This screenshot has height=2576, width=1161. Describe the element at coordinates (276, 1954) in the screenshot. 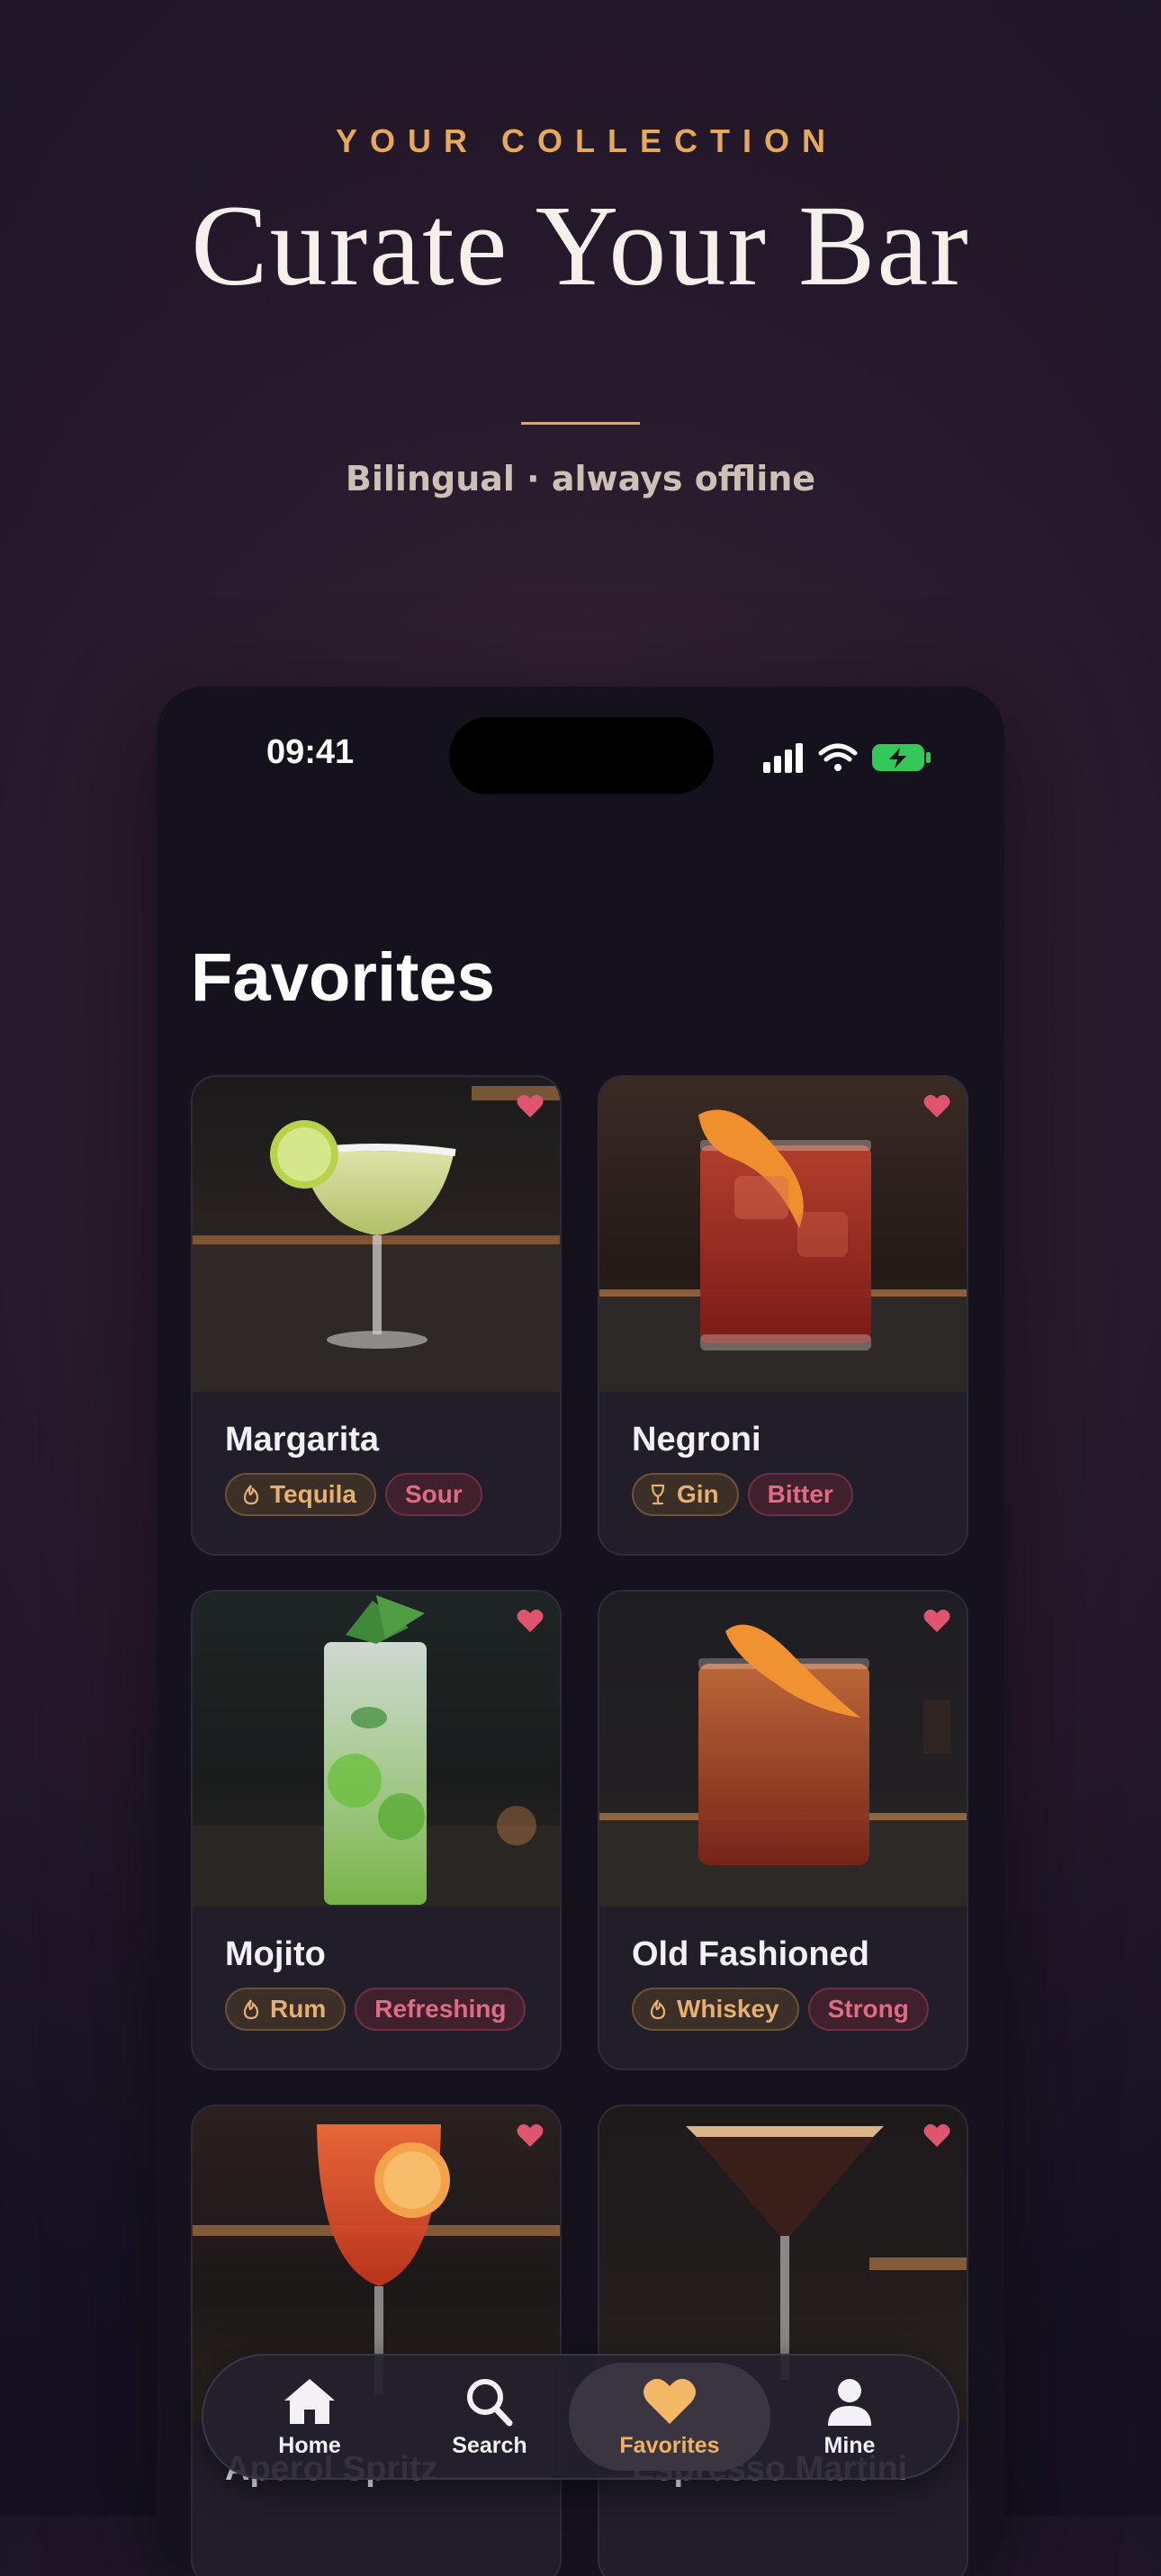

I see `cocktail-name: Mojito` at that location.